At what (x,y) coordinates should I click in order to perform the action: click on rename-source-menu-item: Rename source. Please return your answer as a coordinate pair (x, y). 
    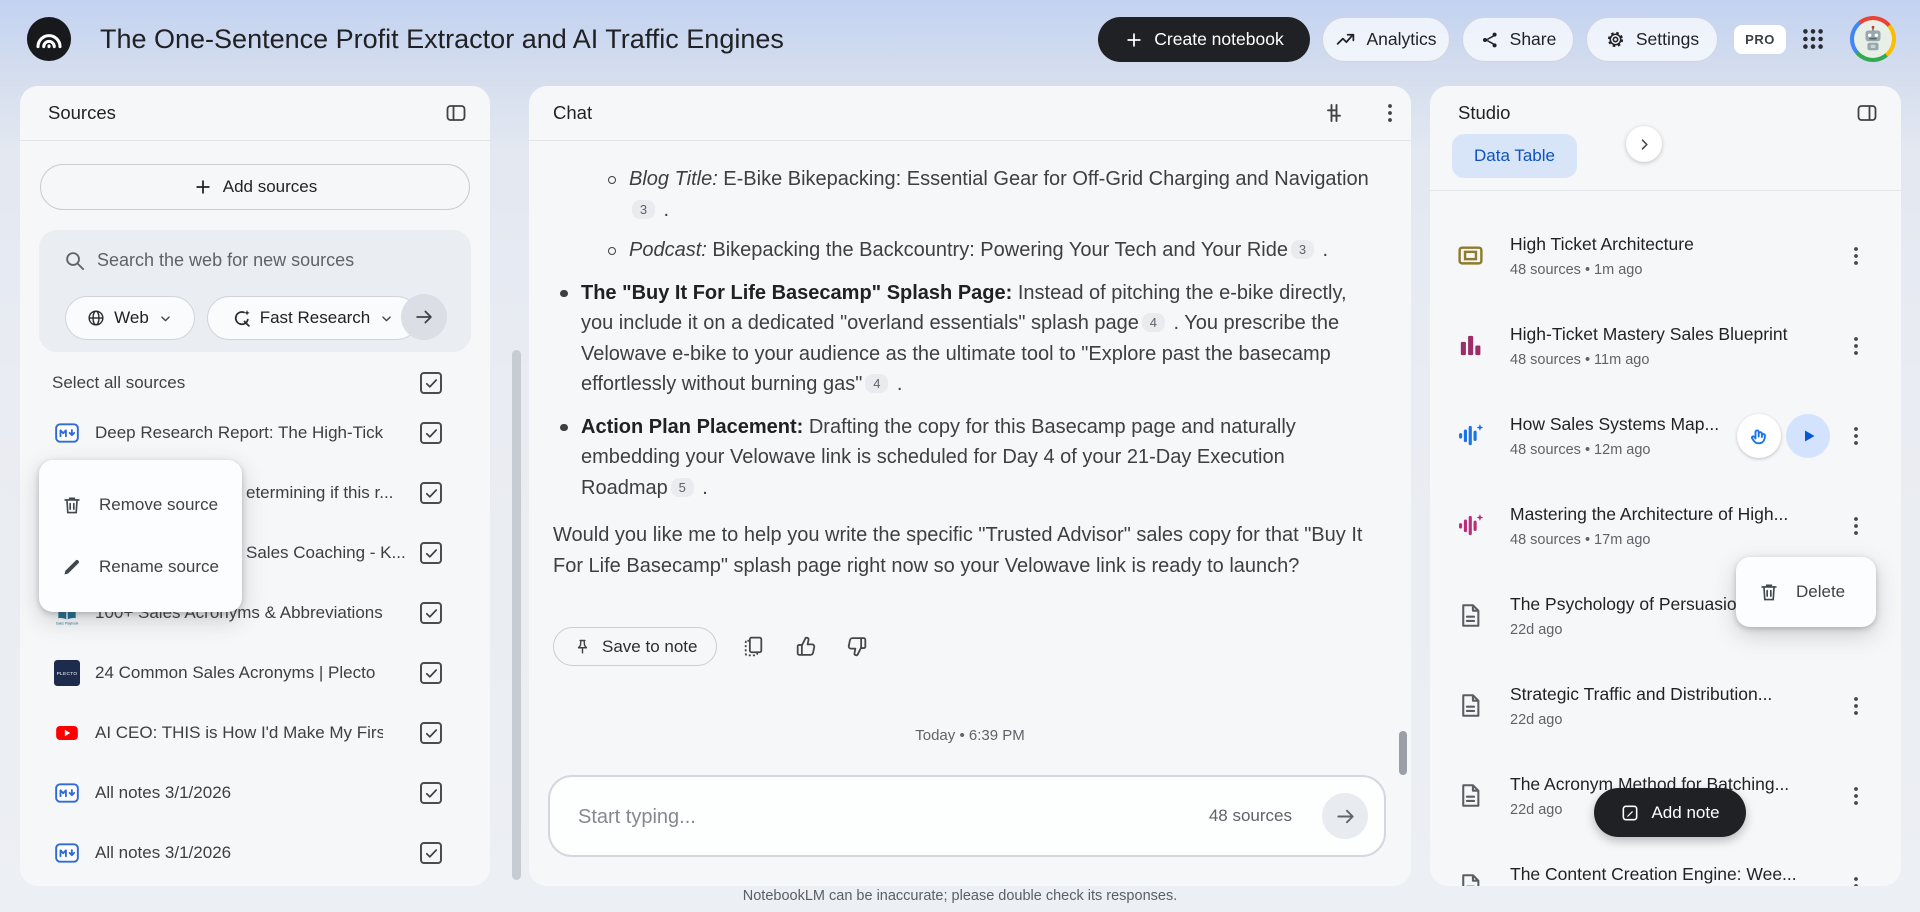
    Looking at the image, I should click on (140, 567).